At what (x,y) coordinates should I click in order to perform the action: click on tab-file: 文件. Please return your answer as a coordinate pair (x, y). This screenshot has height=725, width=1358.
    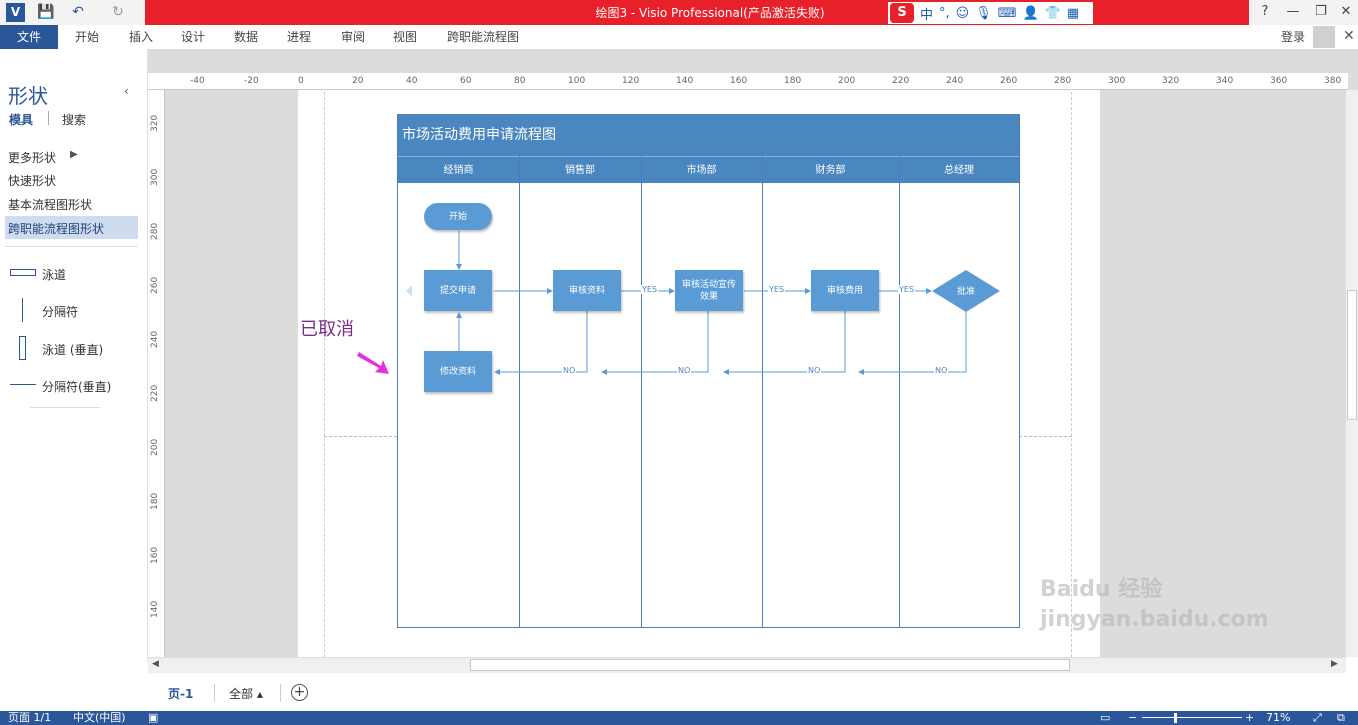
    Looking at the image, I should click on (29, 37).